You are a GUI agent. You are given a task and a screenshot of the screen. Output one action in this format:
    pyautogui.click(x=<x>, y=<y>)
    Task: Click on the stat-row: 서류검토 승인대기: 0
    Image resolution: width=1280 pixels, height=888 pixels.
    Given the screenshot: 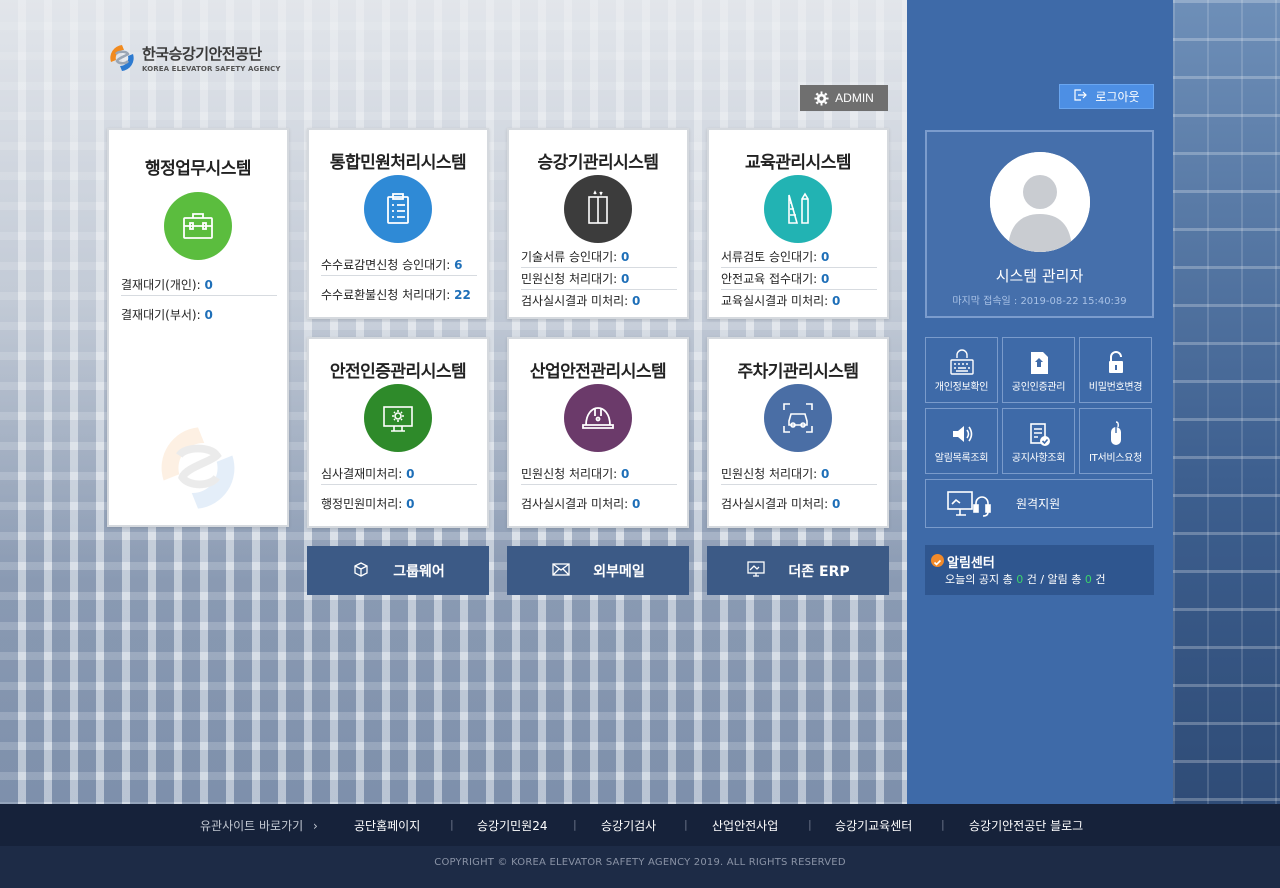 What is the action you would take?
    pyautogui.click(x=799, y=257)
    